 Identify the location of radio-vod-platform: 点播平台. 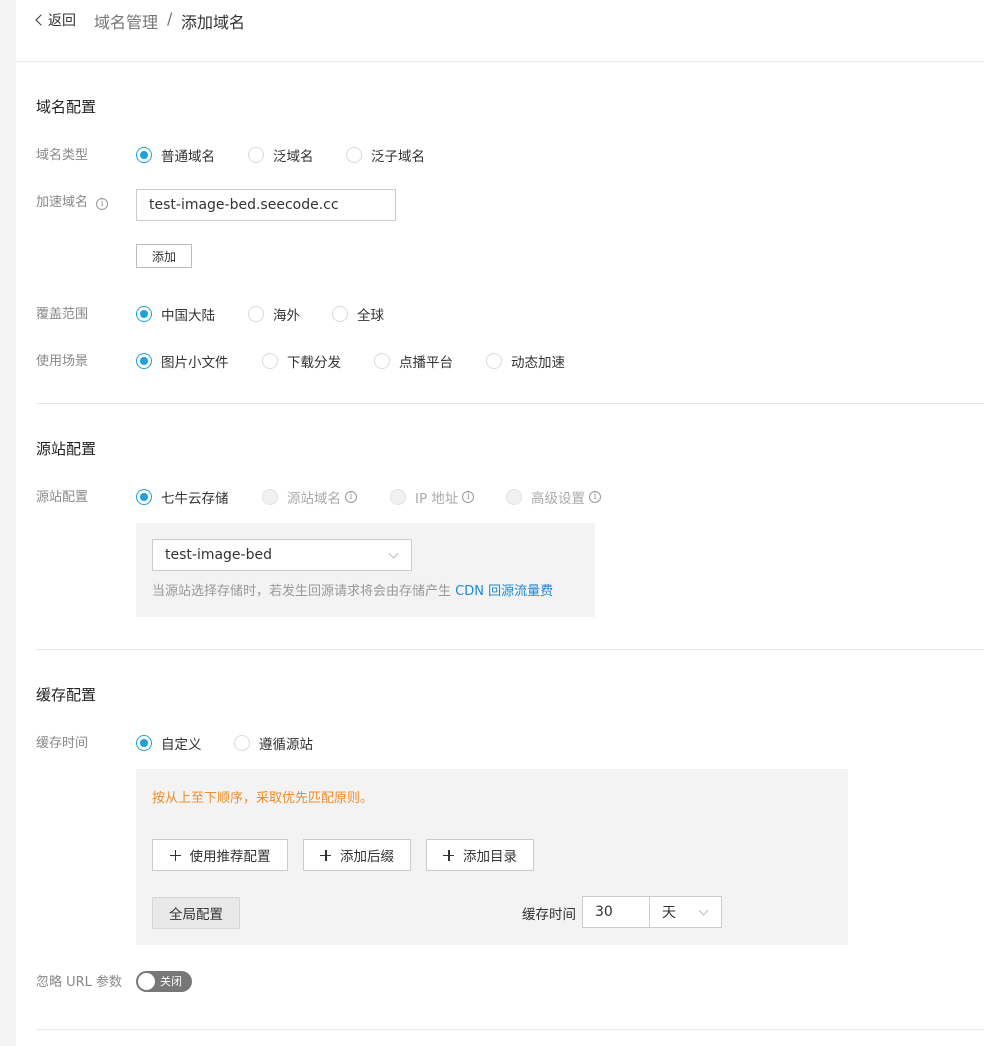
(413, 361).